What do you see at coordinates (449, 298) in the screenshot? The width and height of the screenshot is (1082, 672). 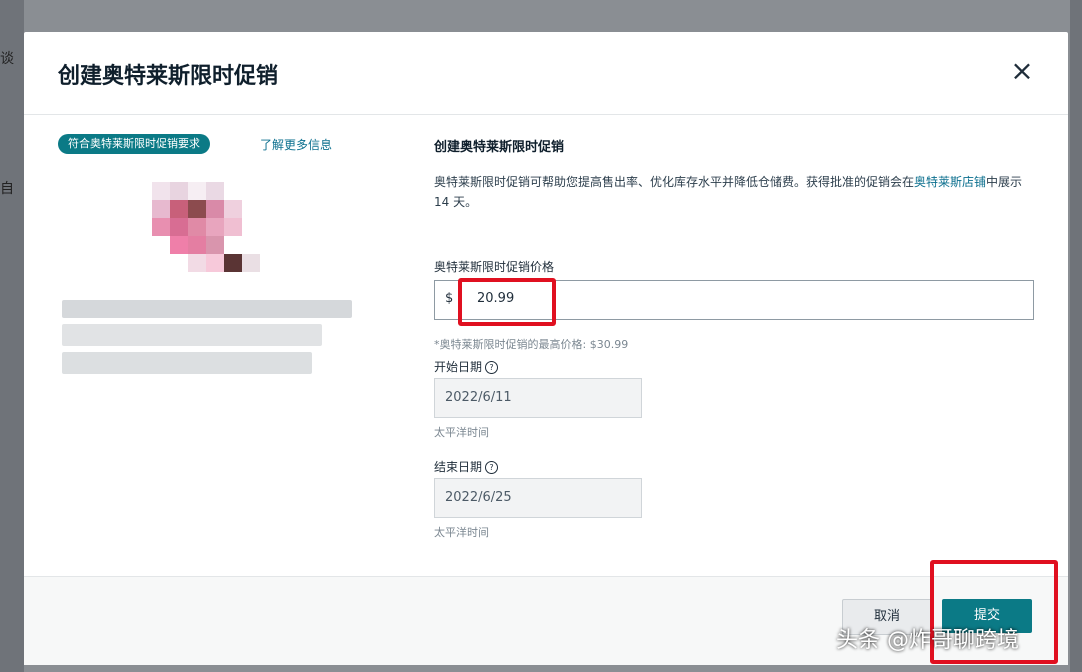 I see `currency-symbol: $` at bounding box center [449, 298].